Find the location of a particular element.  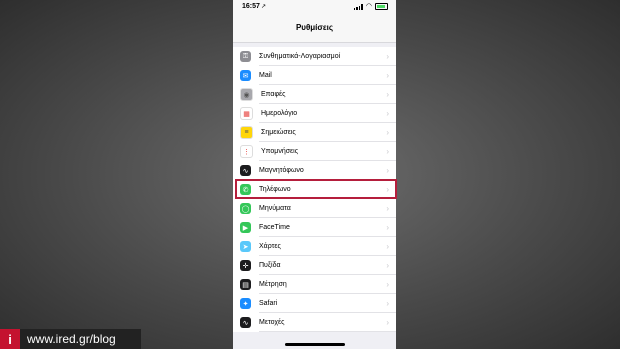

settings-row: ≡ Σημειώσεις › is located at coordinates (314, 132).